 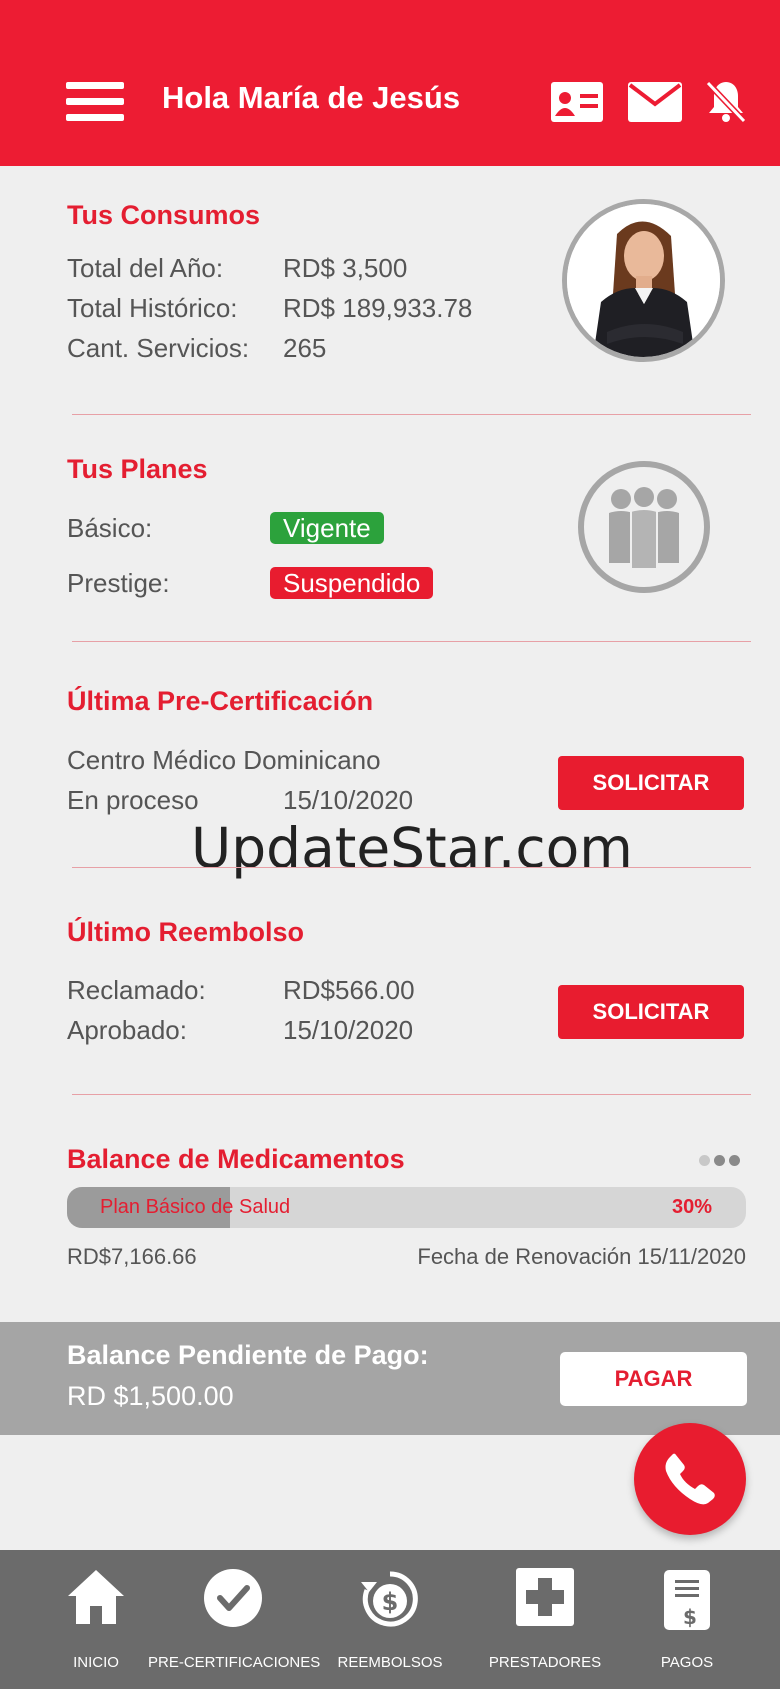 I want to click on consumos-value: RD$ 189,933.78, so click(x=378, y=308).